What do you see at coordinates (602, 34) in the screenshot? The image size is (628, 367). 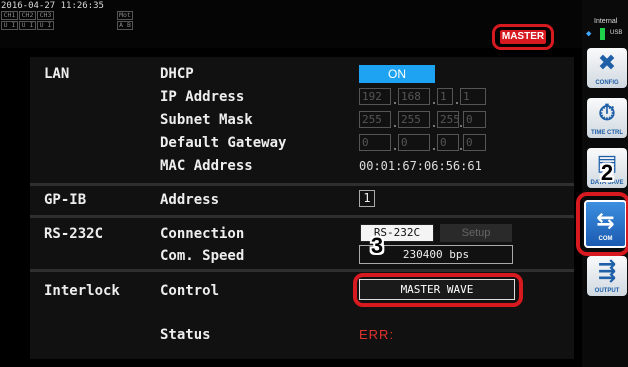 I see `usb-storage-meter` at bounding box center [602, 34].